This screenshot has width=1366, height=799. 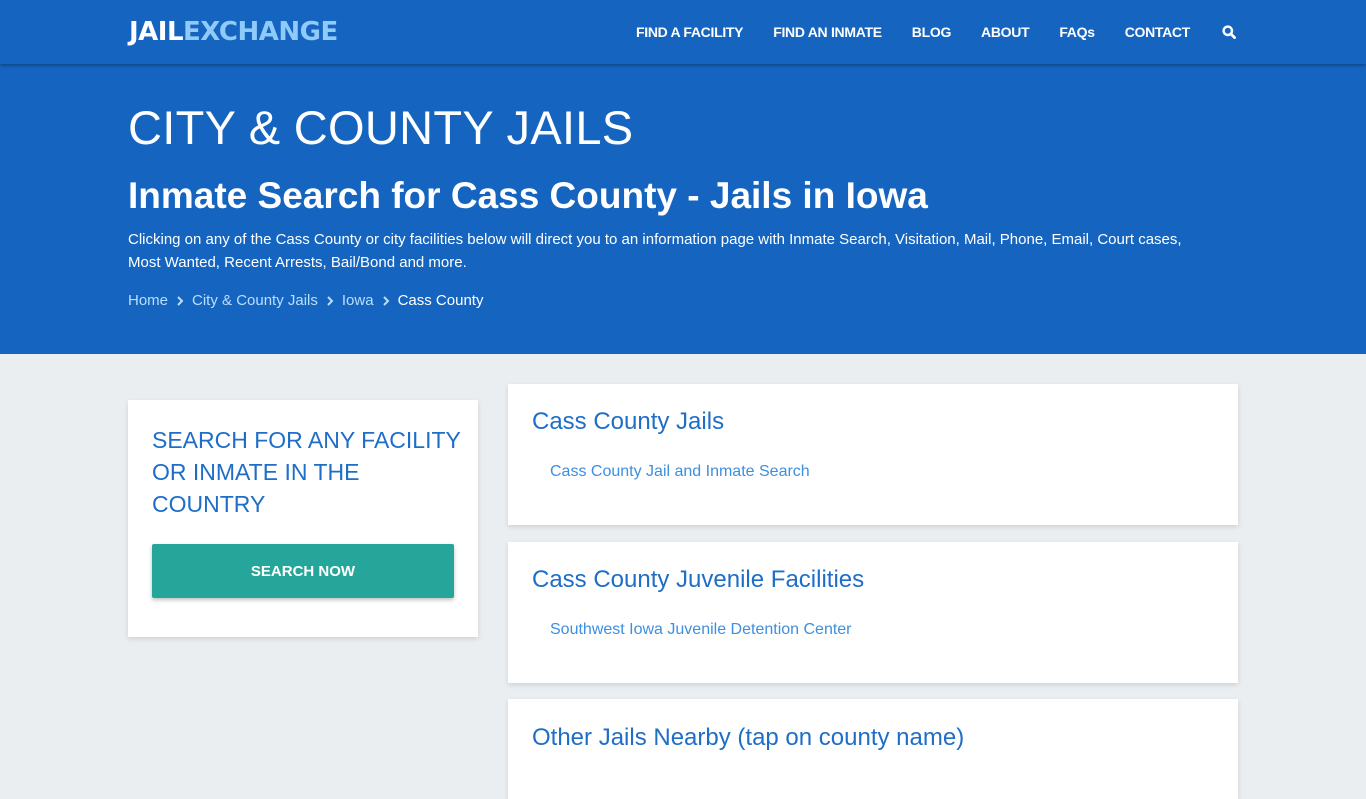 I want to click on breadcrumb-home: Home, so click(x=148, y=301).